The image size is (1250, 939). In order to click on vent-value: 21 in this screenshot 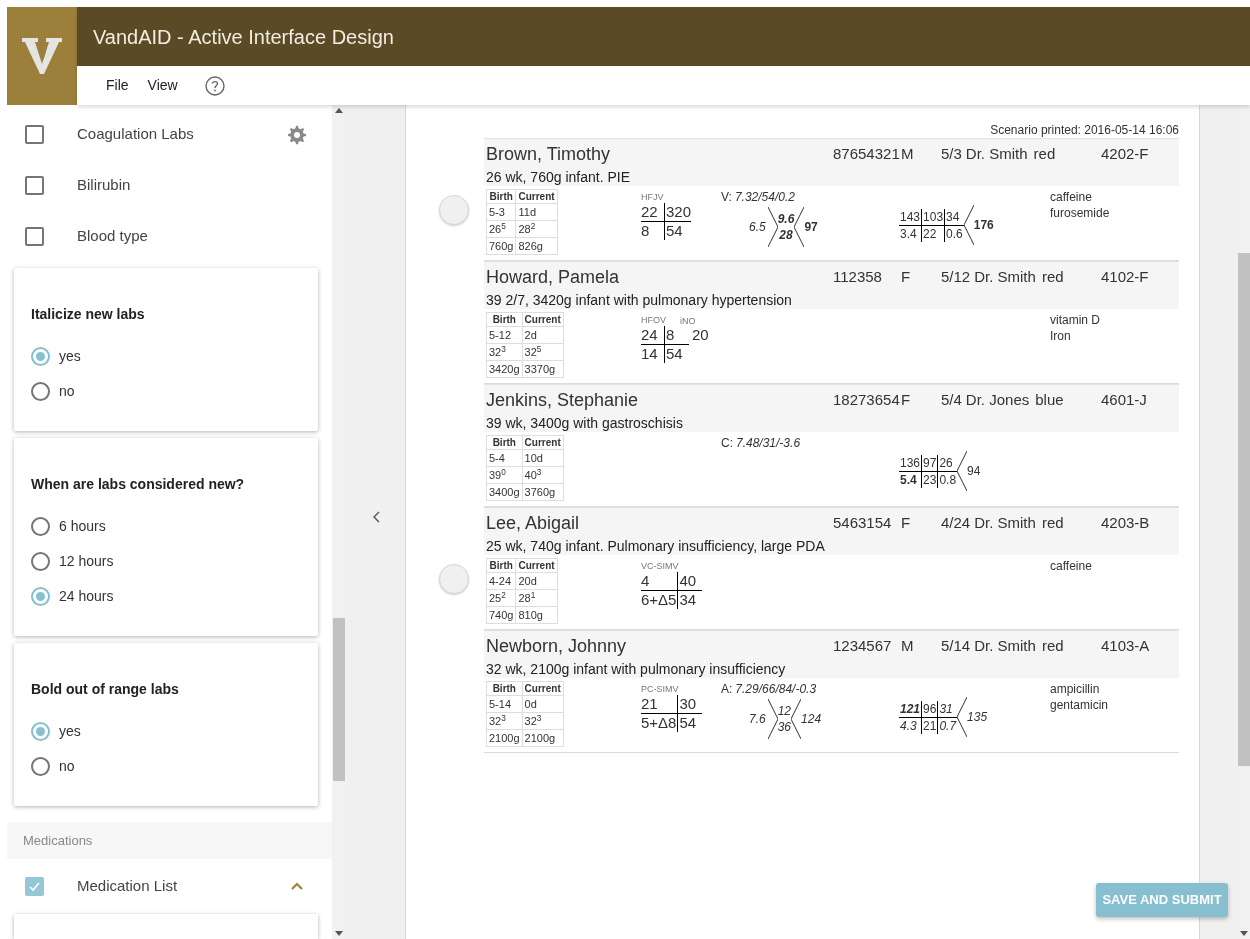, I will do `click(660, 704)`.